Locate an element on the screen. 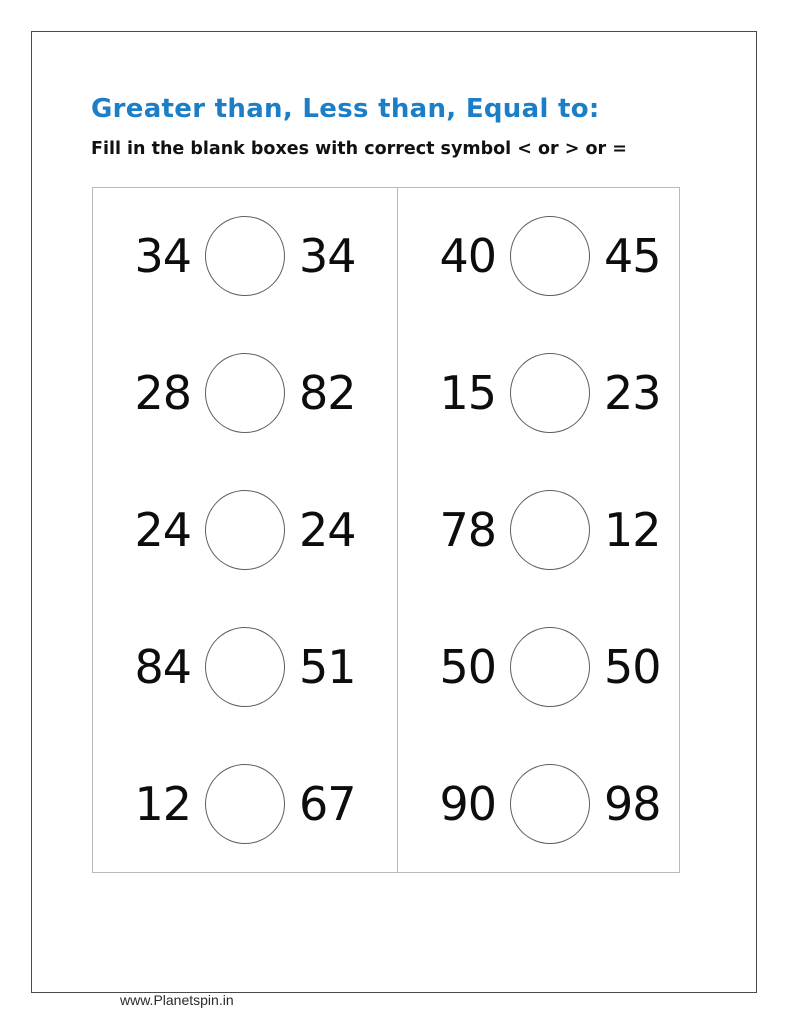 This screenshot has height=1024, width=791. operand-left: 90 is located at coordinates (468, 803).